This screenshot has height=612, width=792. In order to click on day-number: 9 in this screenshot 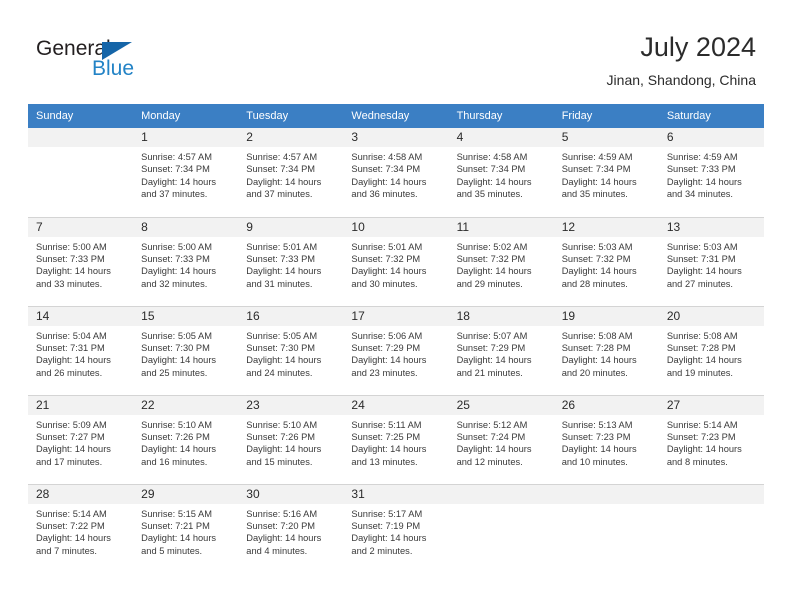, I will do `click(291, 227)`.